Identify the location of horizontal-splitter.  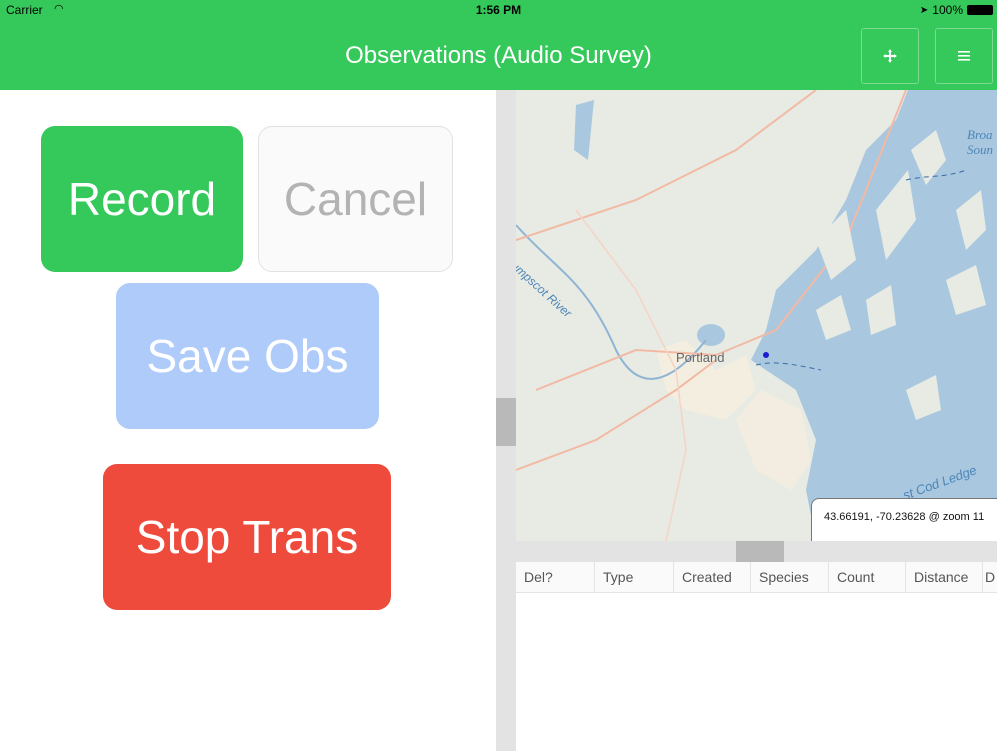
(756, 551).